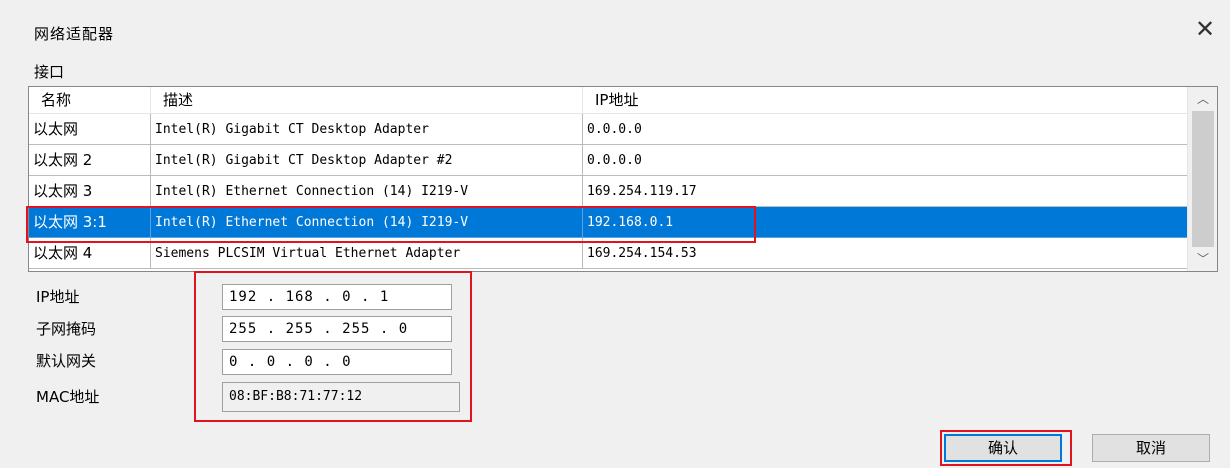 This screenshot has height=468, width=1230. Describe the element at coordinates (367, 191) in the screenshot. I see `row-description: Intel(R) Ethernet Connection (14) I219-V` at that location.